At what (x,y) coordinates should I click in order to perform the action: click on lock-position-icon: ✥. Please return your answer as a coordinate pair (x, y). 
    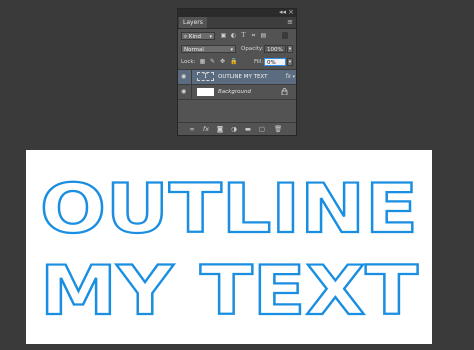
    Looking at the image, I should click on (222, 61).